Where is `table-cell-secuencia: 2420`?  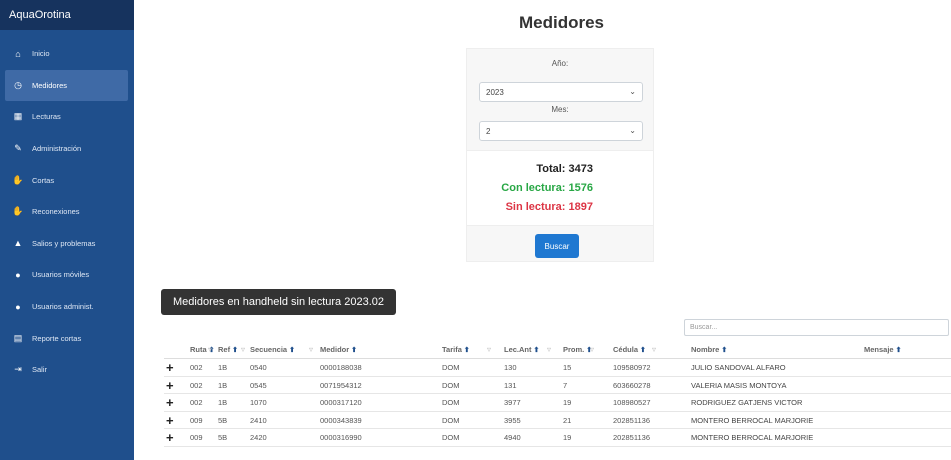 table-cell-secuencia: 2420 is located at coordinates (258, 438).